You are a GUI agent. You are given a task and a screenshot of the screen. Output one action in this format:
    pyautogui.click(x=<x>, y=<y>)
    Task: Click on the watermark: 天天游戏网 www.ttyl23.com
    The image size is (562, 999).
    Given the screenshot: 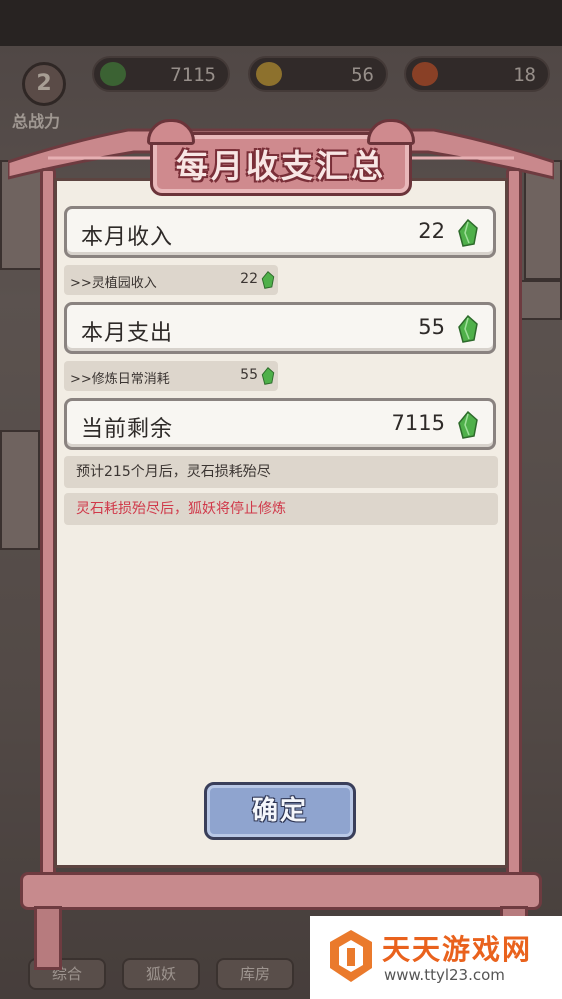 What is the action you would take?
    pyautogui.click(x=436, y=957)
    